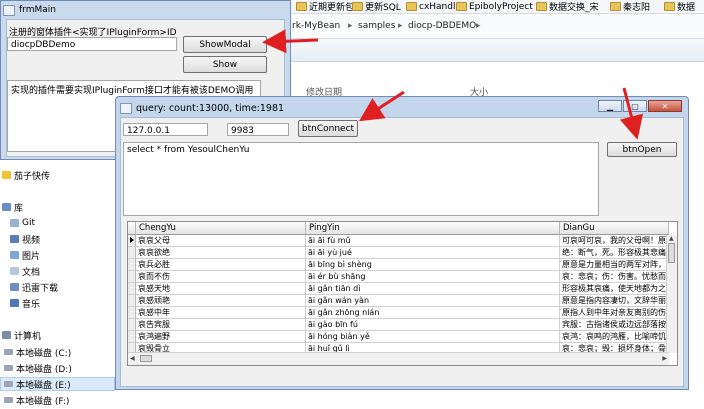  What do you see at coordinates (671, 294) in the screenshot?
I see `vertical-scrollbar: ▲` at bounding box center [671, 294].